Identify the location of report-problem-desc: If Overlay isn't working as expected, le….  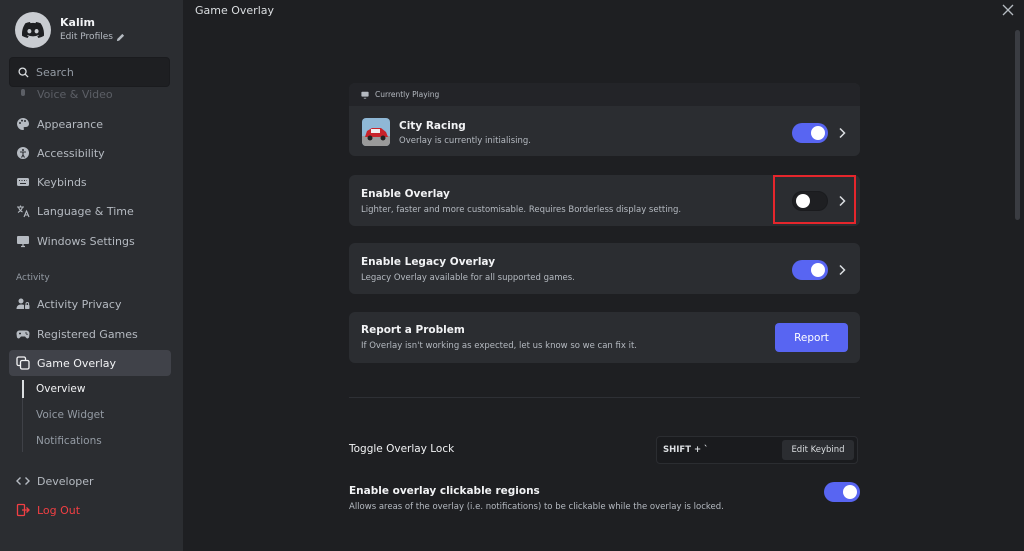
(499, 346).